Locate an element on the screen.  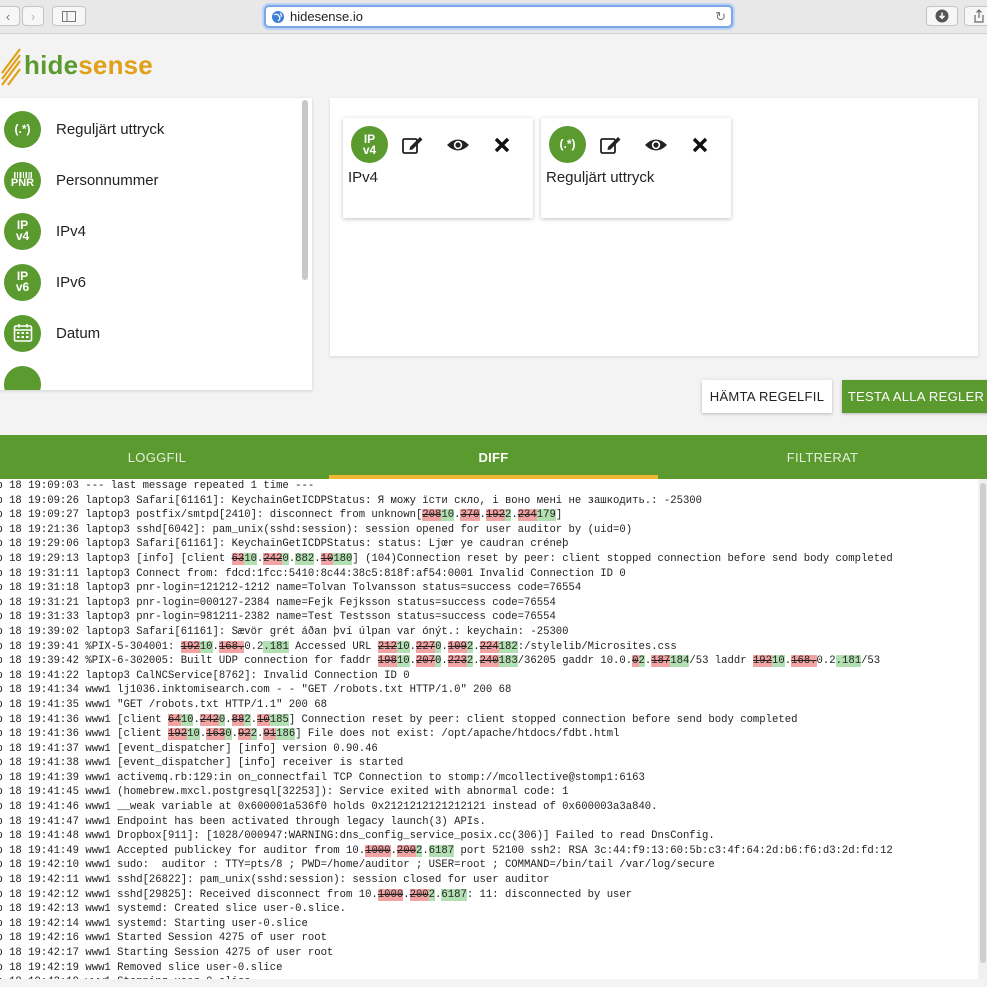
tab-loggfil: LOGGFIL is located at coordinates (157, 457).